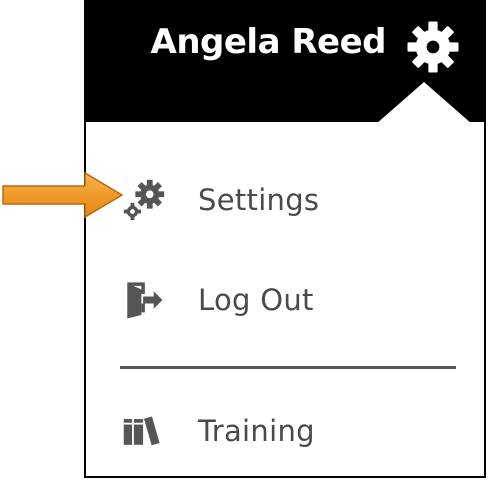 The image size is (493, 480). Describe the element at coordinates (269, 42) in the screenshot. I see `user-name: Angela Reed` at that location.